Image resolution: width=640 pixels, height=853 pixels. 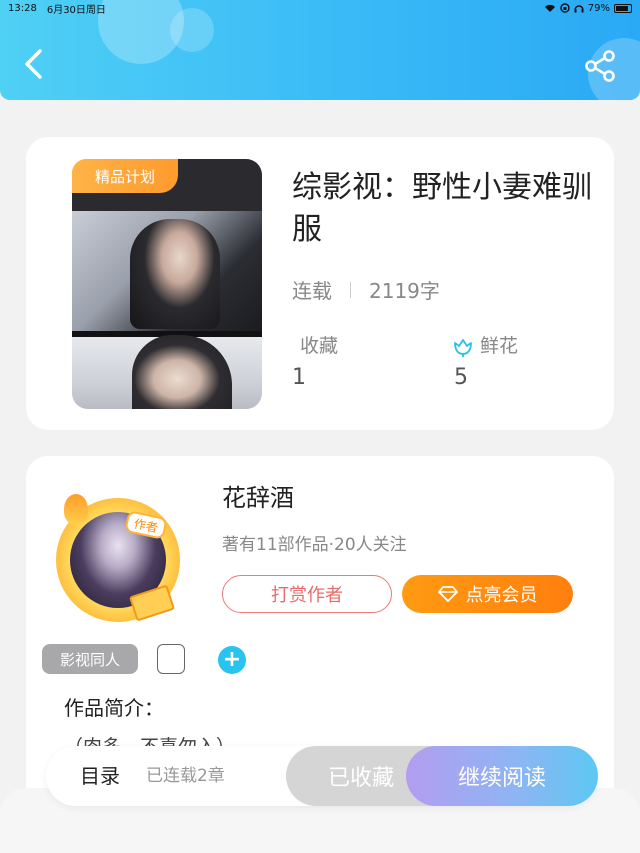 I want to click on header-bar: 13:28 6月30日周日 79%, so click(x=320, y=50).